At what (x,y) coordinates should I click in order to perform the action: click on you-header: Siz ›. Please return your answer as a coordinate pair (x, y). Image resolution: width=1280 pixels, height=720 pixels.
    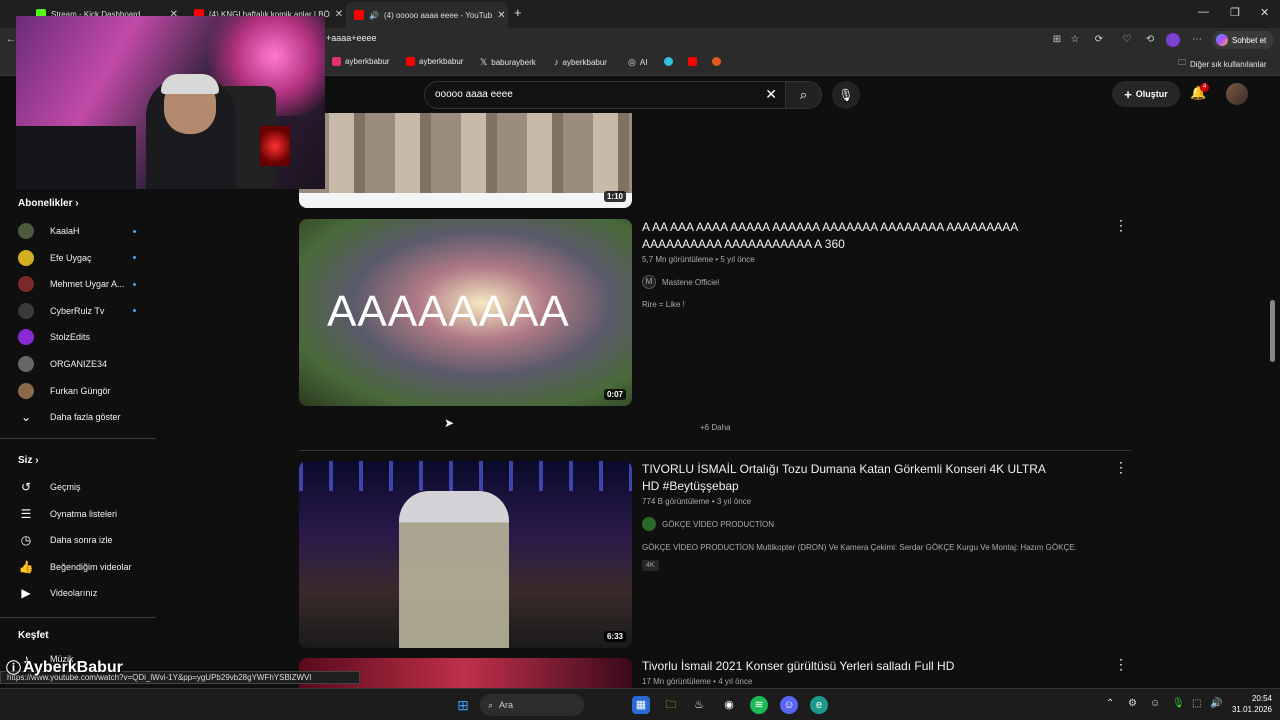
    Looking at the image, I should click on (28, 460).